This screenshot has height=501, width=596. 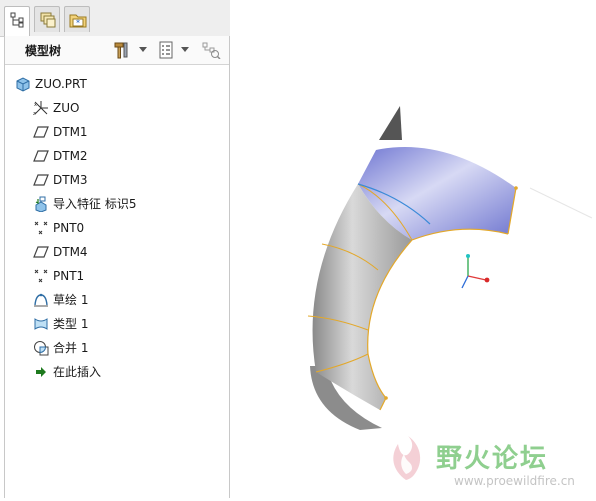 What do you see at coordinates (71, 300) in the screenshot?
I see `tree-item-label: 草绘 1` at bounding box center [71, 300].